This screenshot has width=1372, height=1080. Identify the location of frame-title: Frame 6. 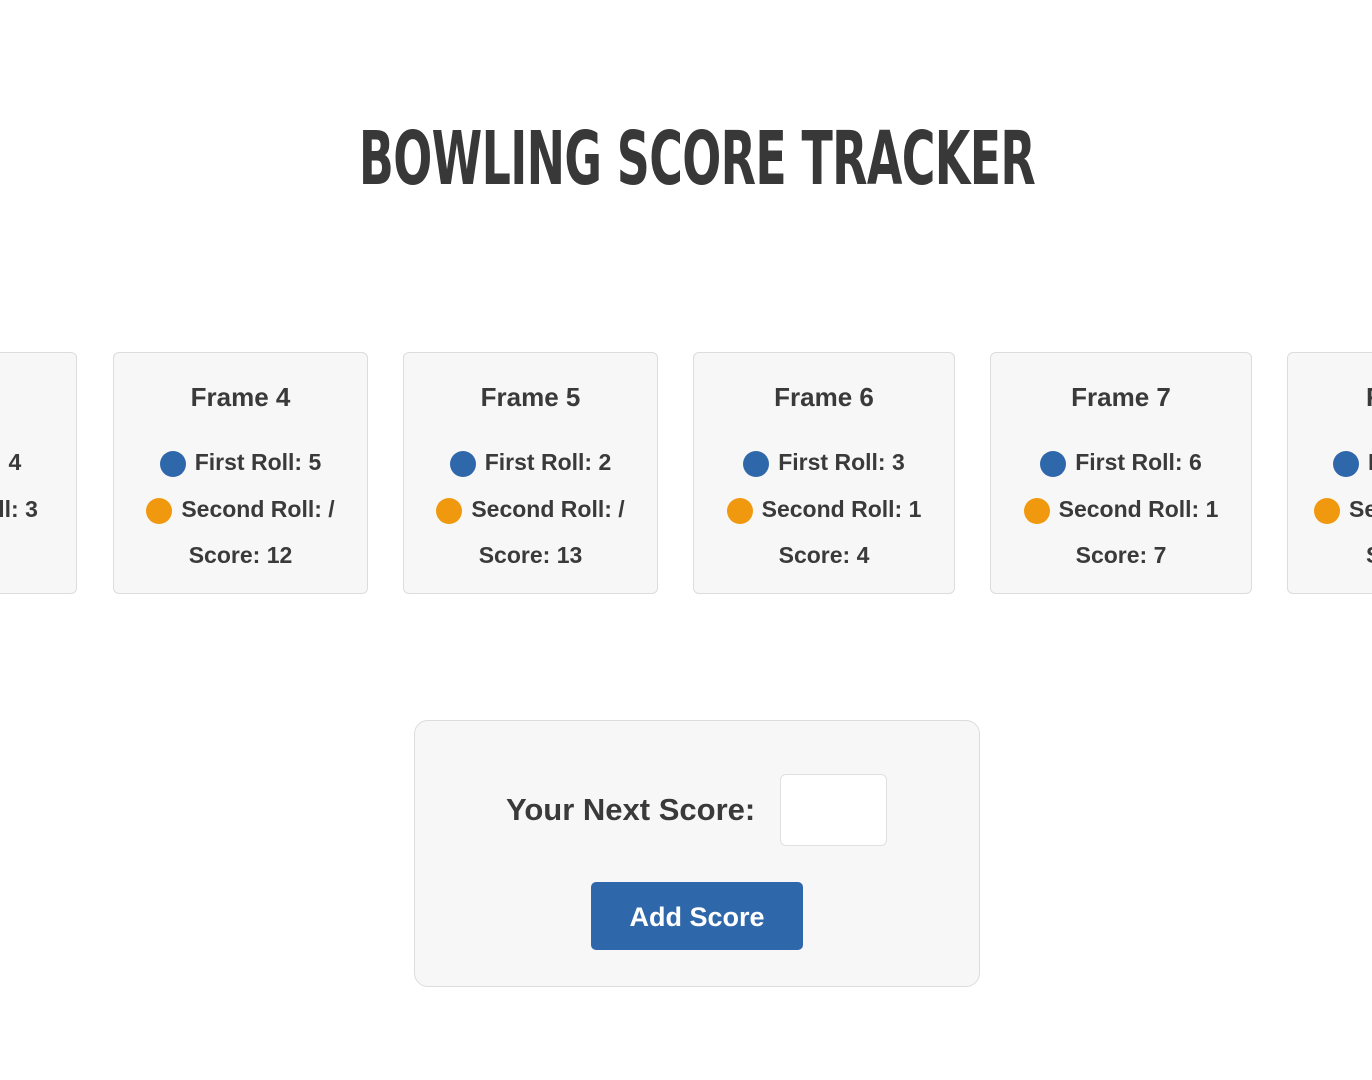
(824, 397).